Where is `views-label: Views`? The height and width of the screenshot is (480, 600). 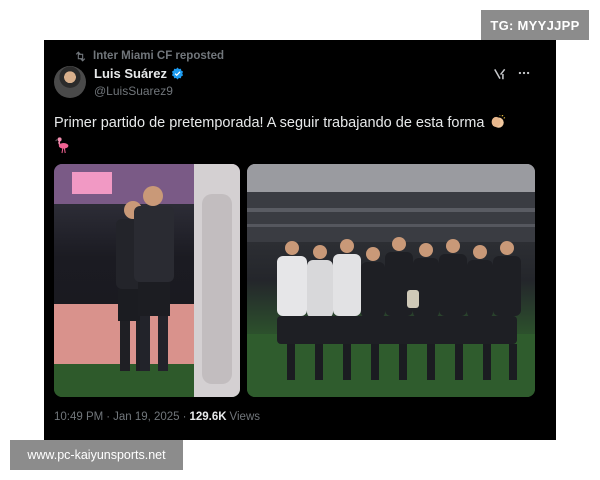
views-label: Views is located at coordinates (244, 417).